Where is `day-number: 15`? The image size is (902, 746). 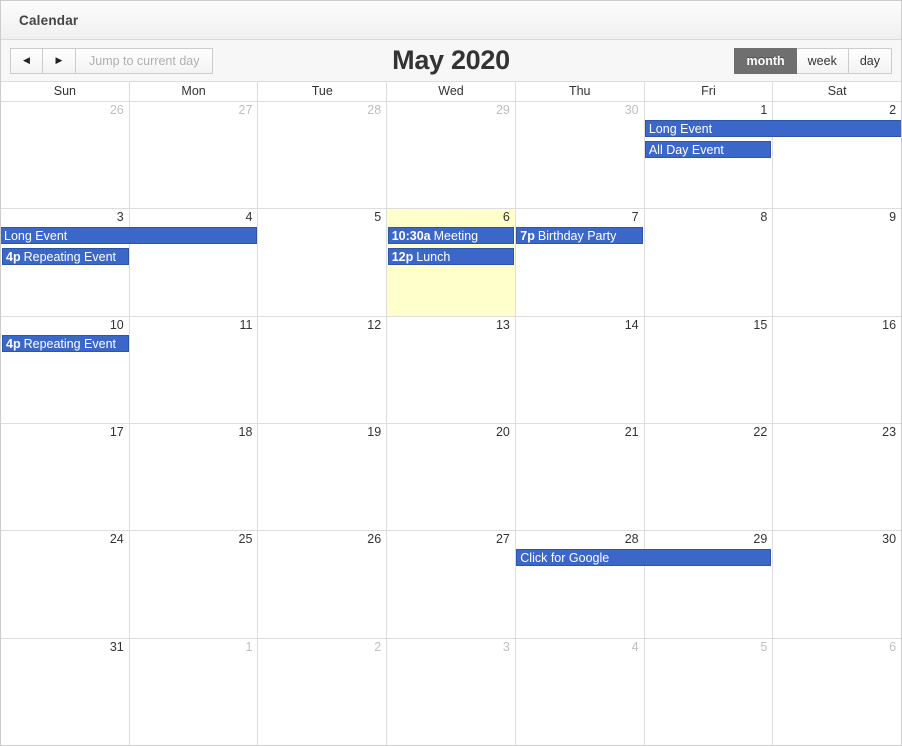
day-number: 15 is located at coordinates (760, 324).